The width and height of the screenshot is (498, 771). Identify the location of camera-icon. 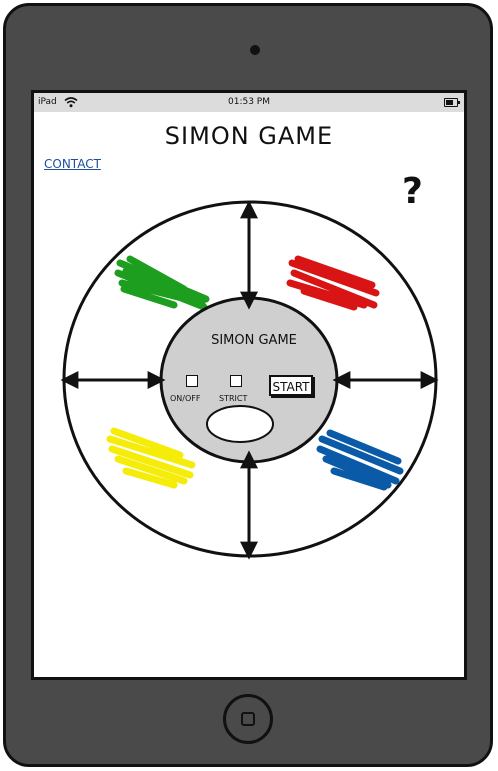
(255, 50).